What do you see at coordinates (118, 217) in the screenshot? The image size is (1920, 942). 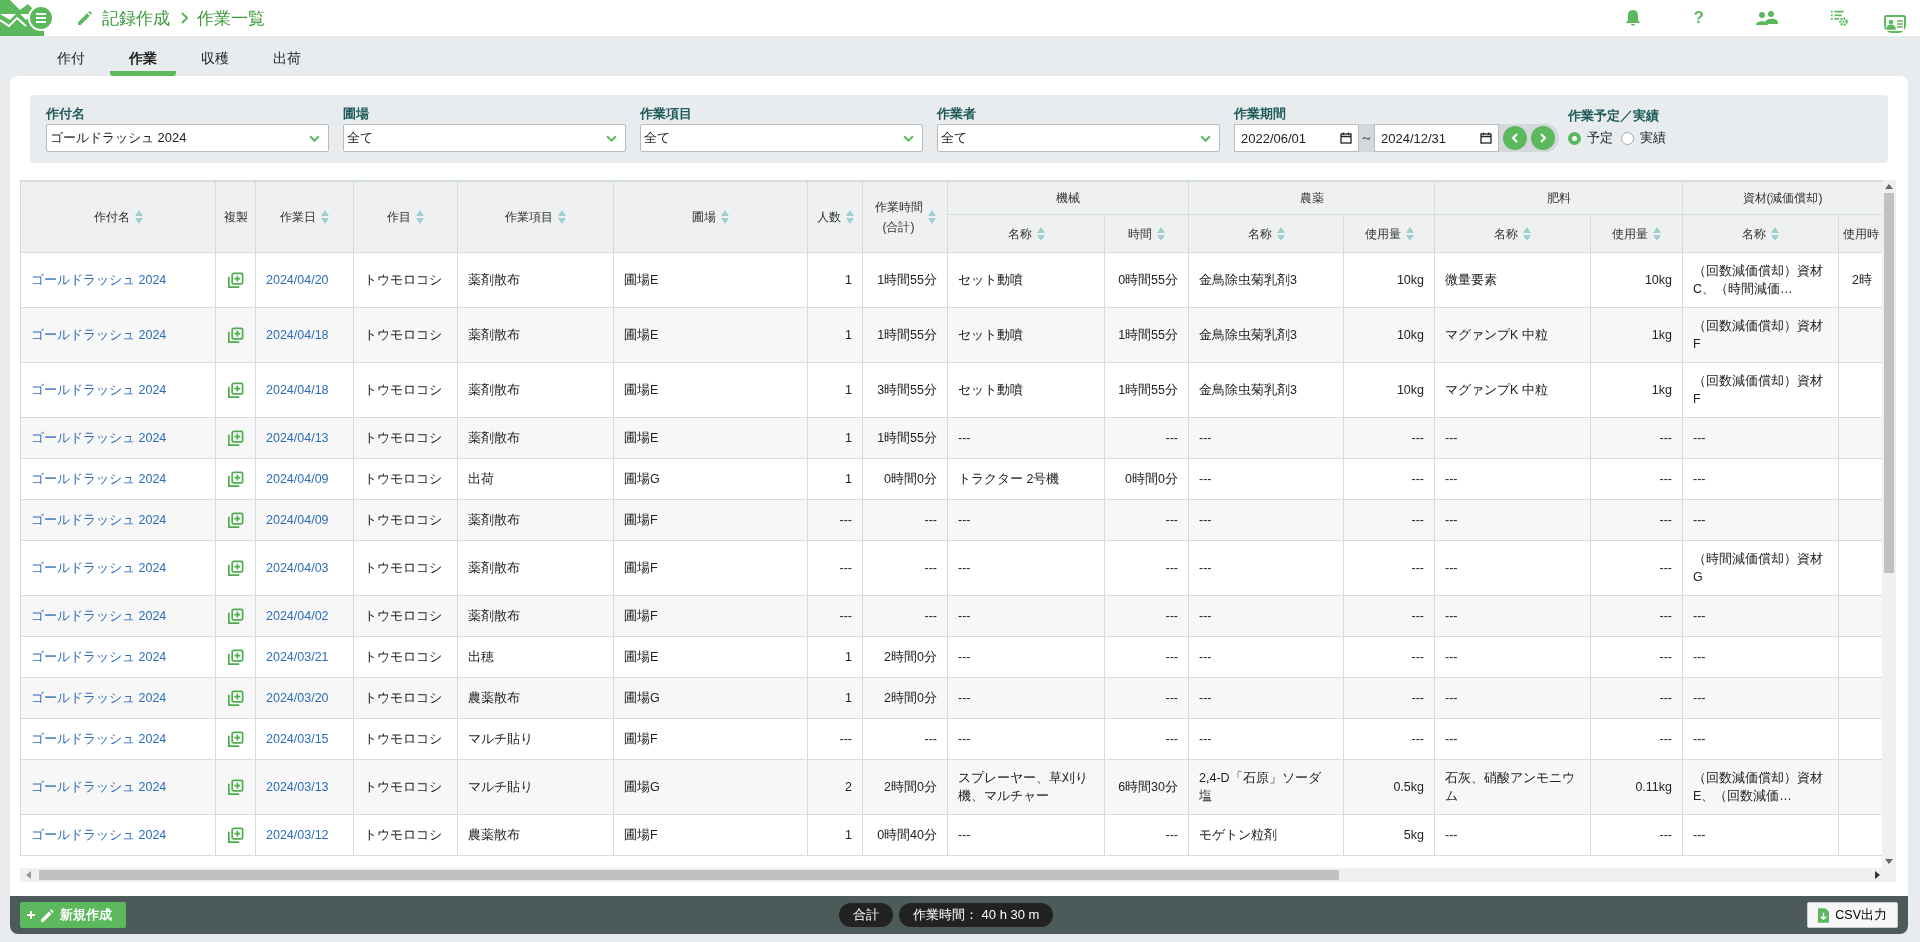 I see `column-header: 作付名` at bounding box center [118, 217].